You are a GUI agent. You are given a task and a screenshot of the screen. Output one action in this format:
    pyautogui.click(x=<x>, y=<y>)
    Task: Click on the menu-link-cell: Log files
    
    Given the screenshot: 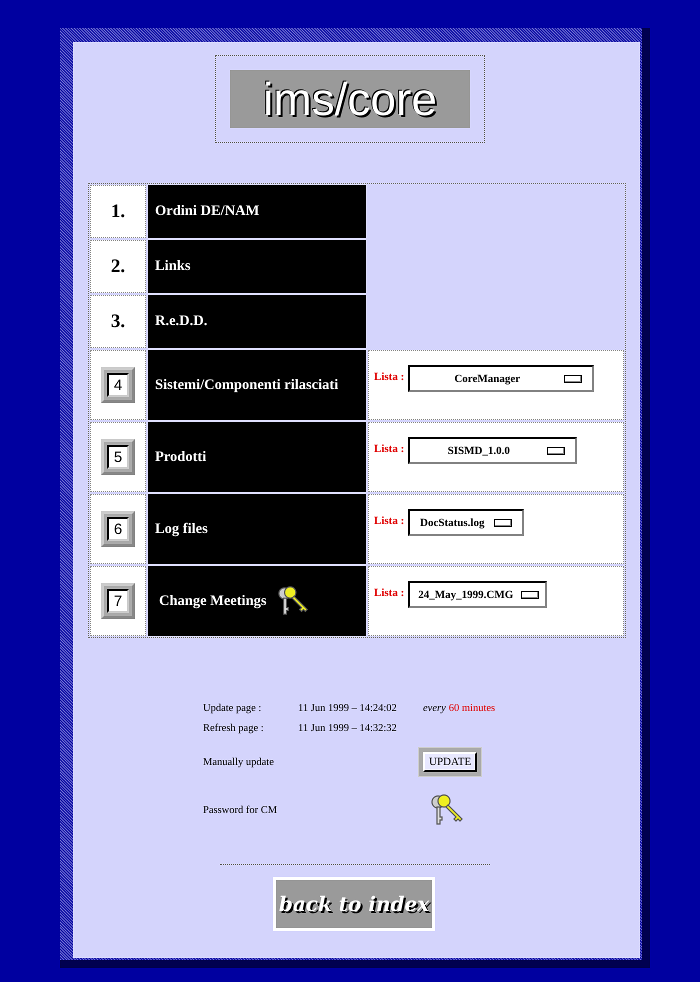 What is the action you would take?
    pyautogui.click(x=257, y=529)
    